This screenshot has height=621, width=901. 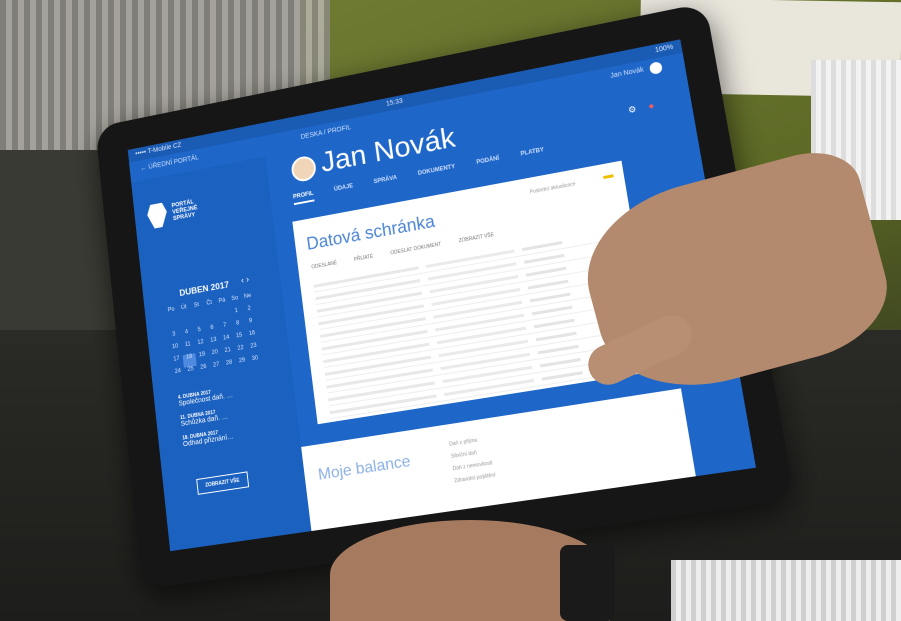 What do you see at coordinates (786, 590) in the screenshot?
I see `striped-cuff` at bounding box center [786, 590].